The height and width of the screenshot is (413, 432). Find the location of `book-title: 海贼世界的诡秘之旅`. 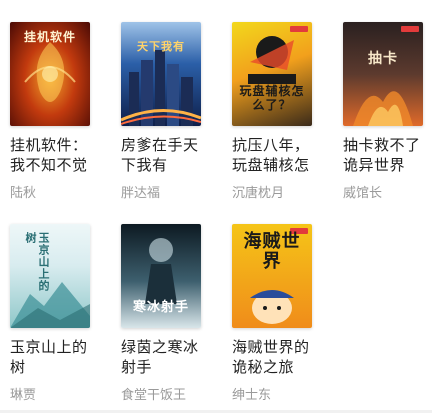

book-title: 海贼世界的诡秘之旅 is located at coordinates (278, 357).